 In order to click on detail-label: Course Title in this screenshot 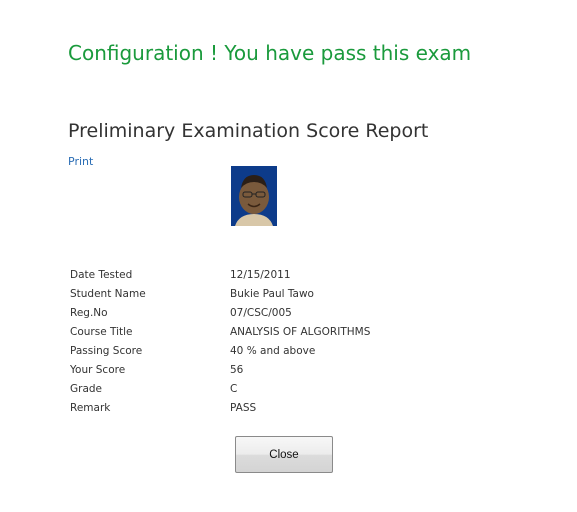, I will do `click(101, 332)`.